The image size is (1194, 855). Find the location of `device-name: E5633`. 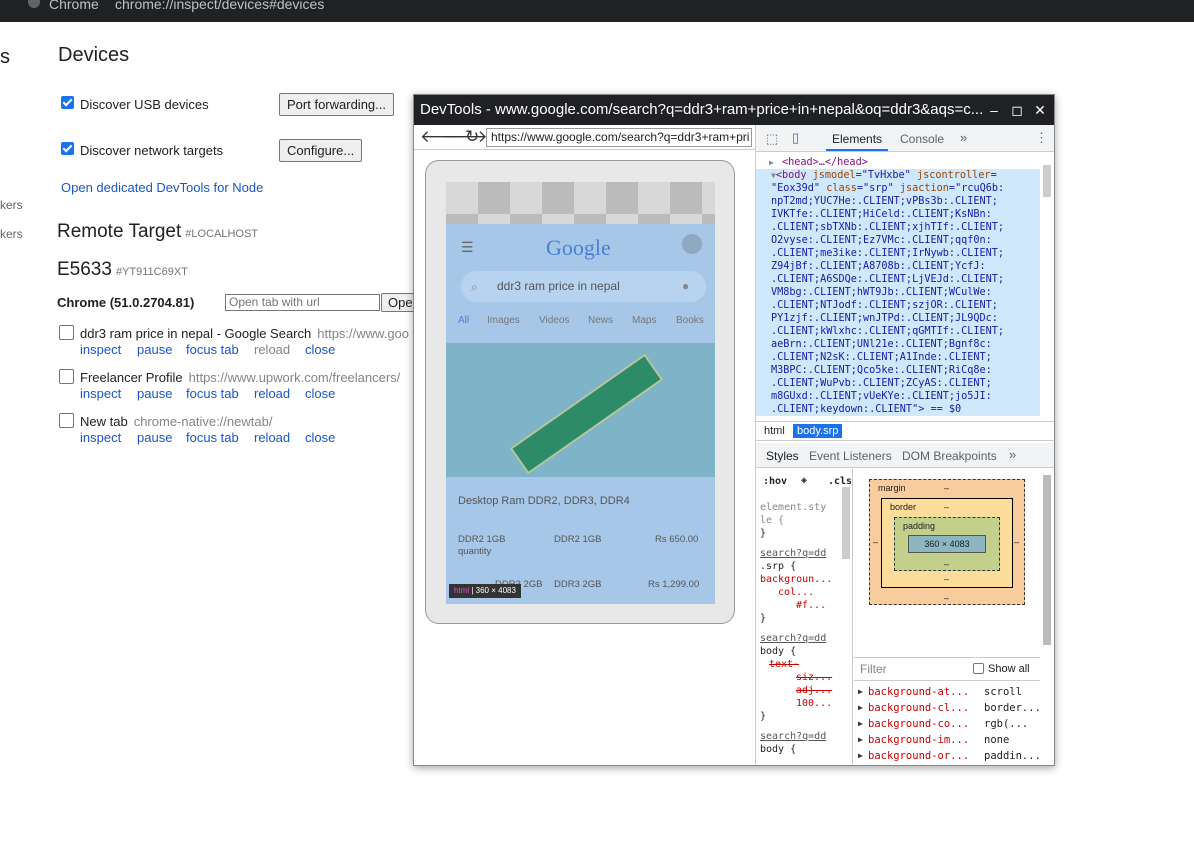

device-name: E5633 is located at coordinates (84, 269).